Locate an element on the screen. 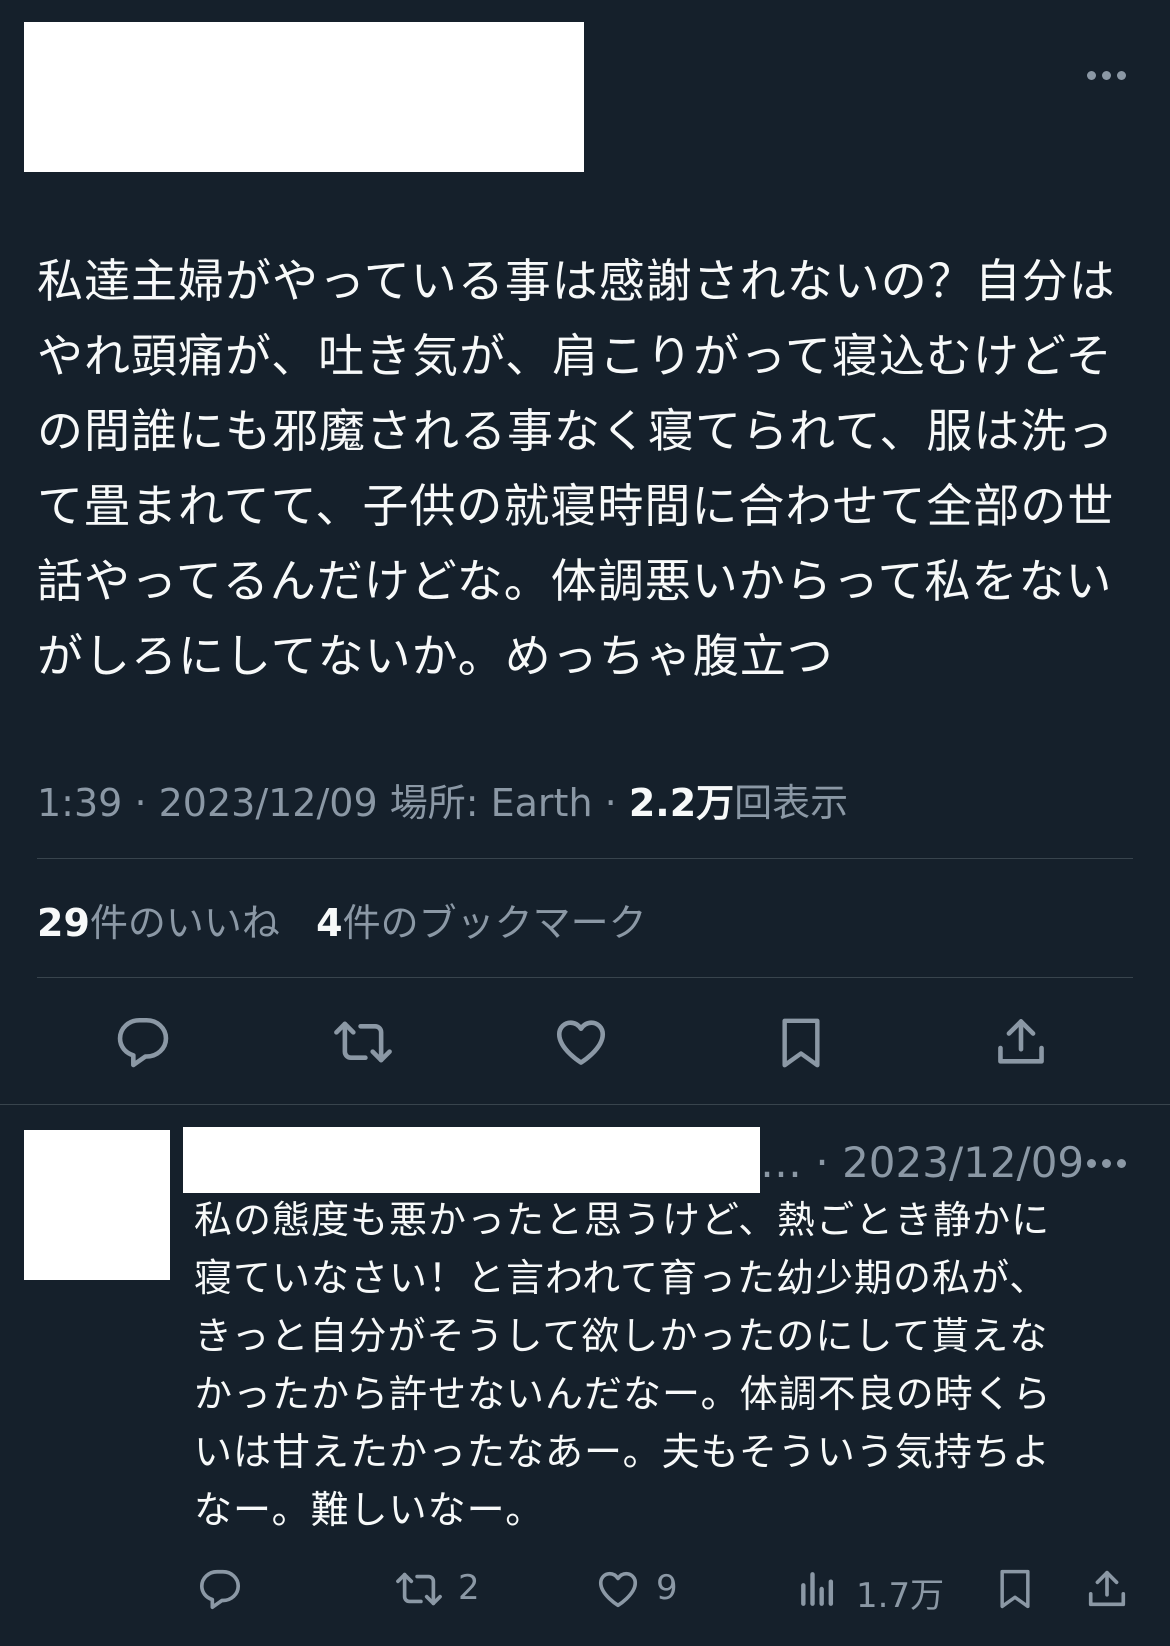  views-count: 2.2万 is located at coordinates (681, 803).